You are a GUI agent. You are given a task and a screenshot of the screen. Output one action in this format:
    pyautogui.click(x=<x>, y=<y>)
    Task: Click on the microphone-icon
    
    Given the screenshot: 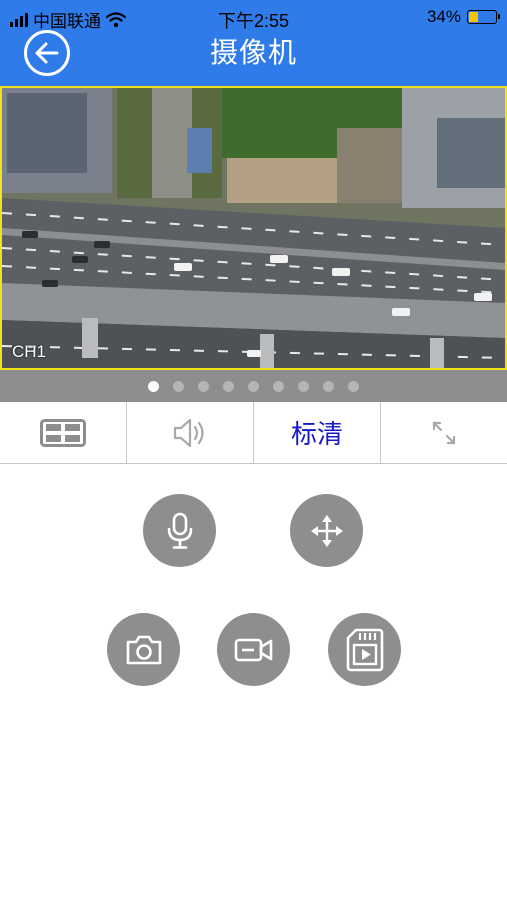 What is the action you would take?
    pyautogui.click(x=179, y=530)
    